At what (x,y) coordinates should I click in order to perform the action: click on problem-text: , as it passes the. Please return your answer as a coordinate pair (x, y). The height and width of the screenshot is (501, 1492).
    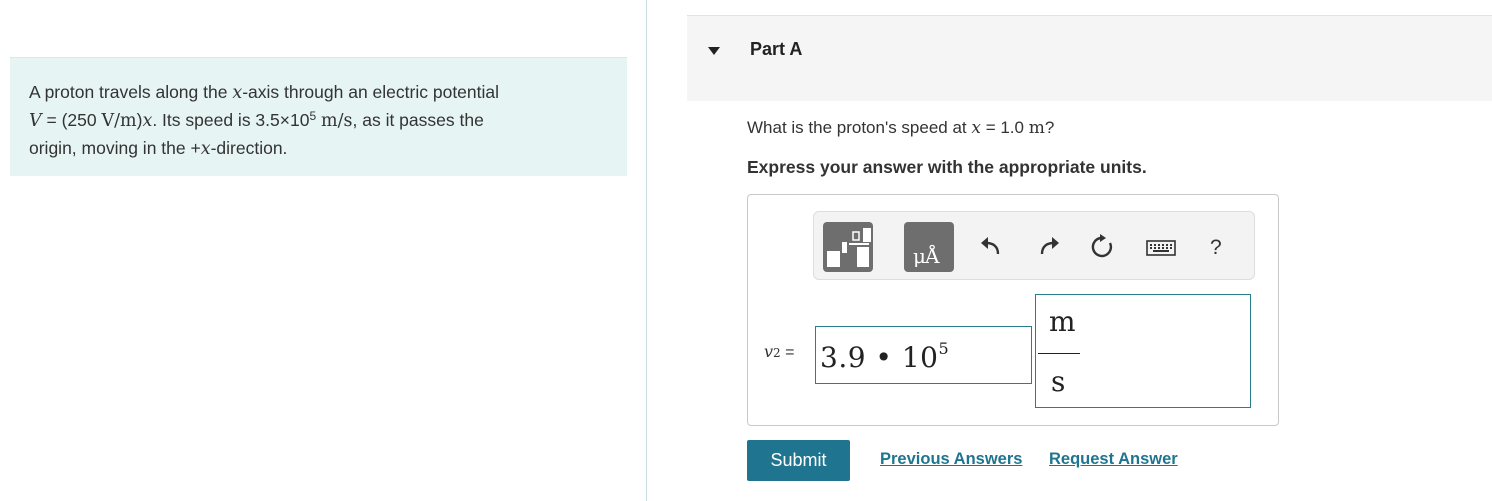
    Looking at the image, I should click on (418, 120).